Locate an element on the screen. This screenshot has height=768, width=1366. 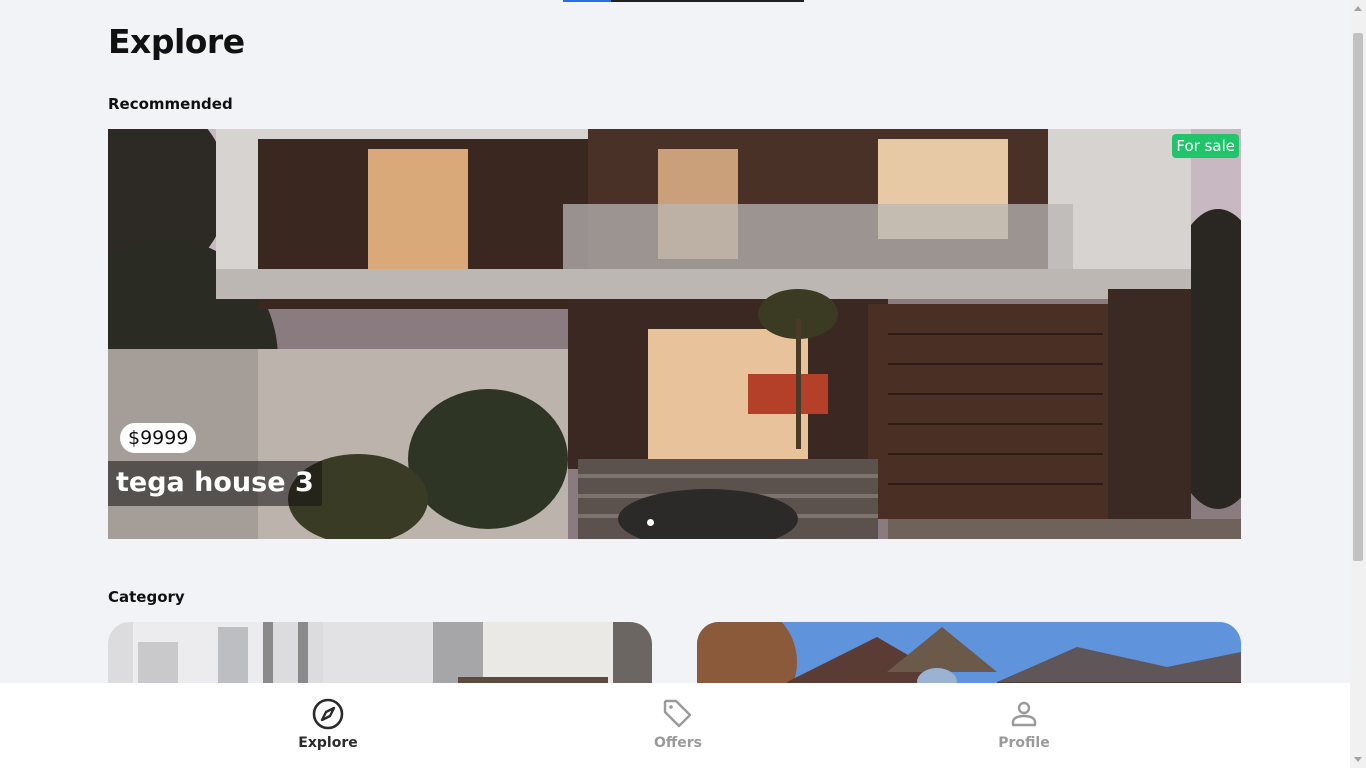
bottom-navigation: Explore Offers Profile is located at coordinates (675, 725).